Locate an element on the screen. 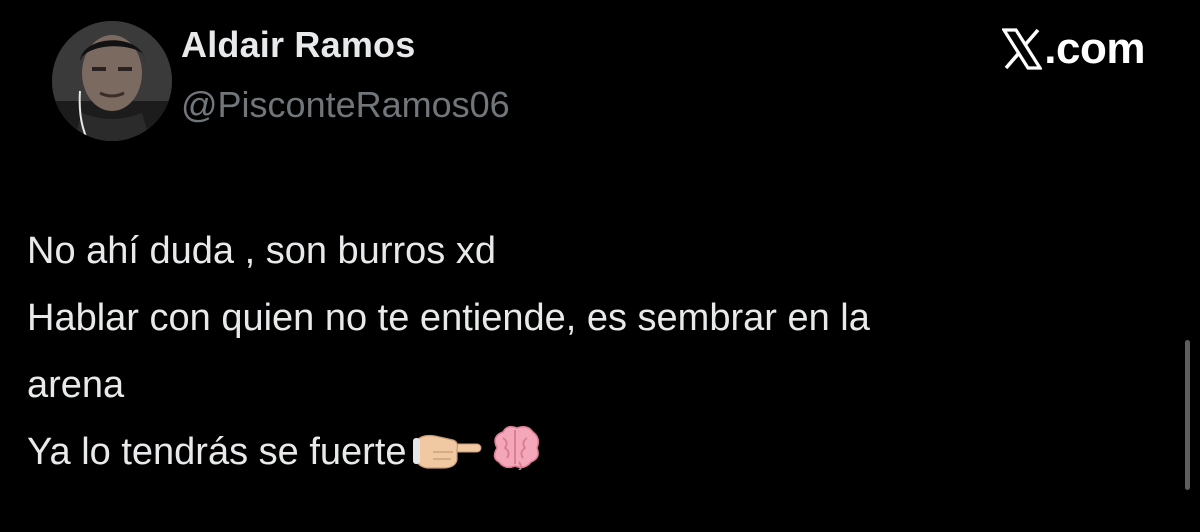 The width and height of the screenshot is (1200, 532). x-logo-icon is located at coordinates (1022, 49).